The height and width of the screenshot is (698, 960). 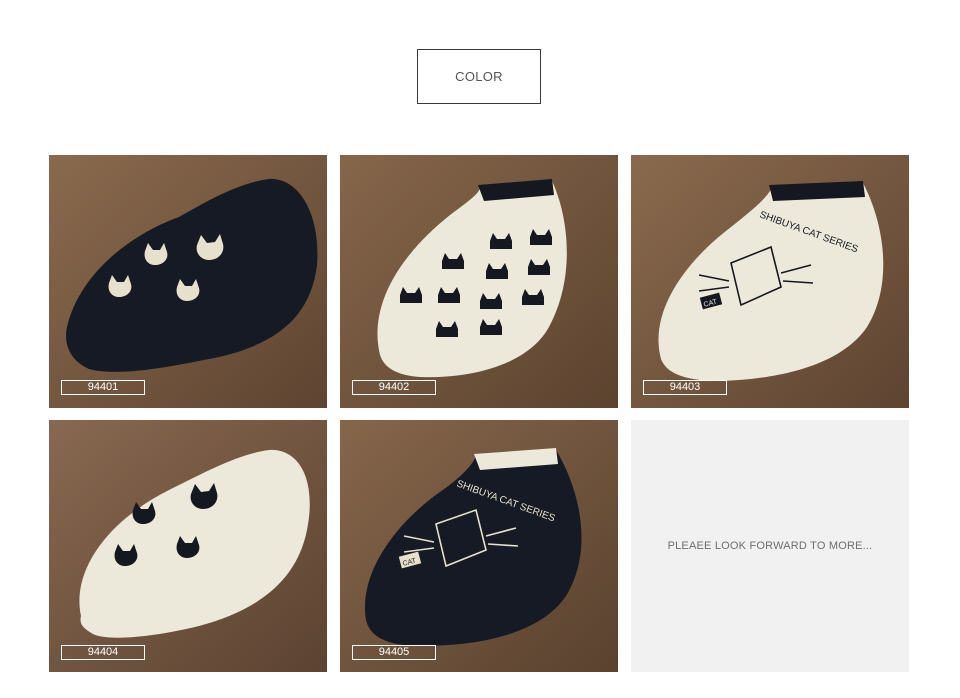 I want to click on product-tile-94405: CAT SHIBUYA CAT SERIES 94405, so click(x=479, y=546).